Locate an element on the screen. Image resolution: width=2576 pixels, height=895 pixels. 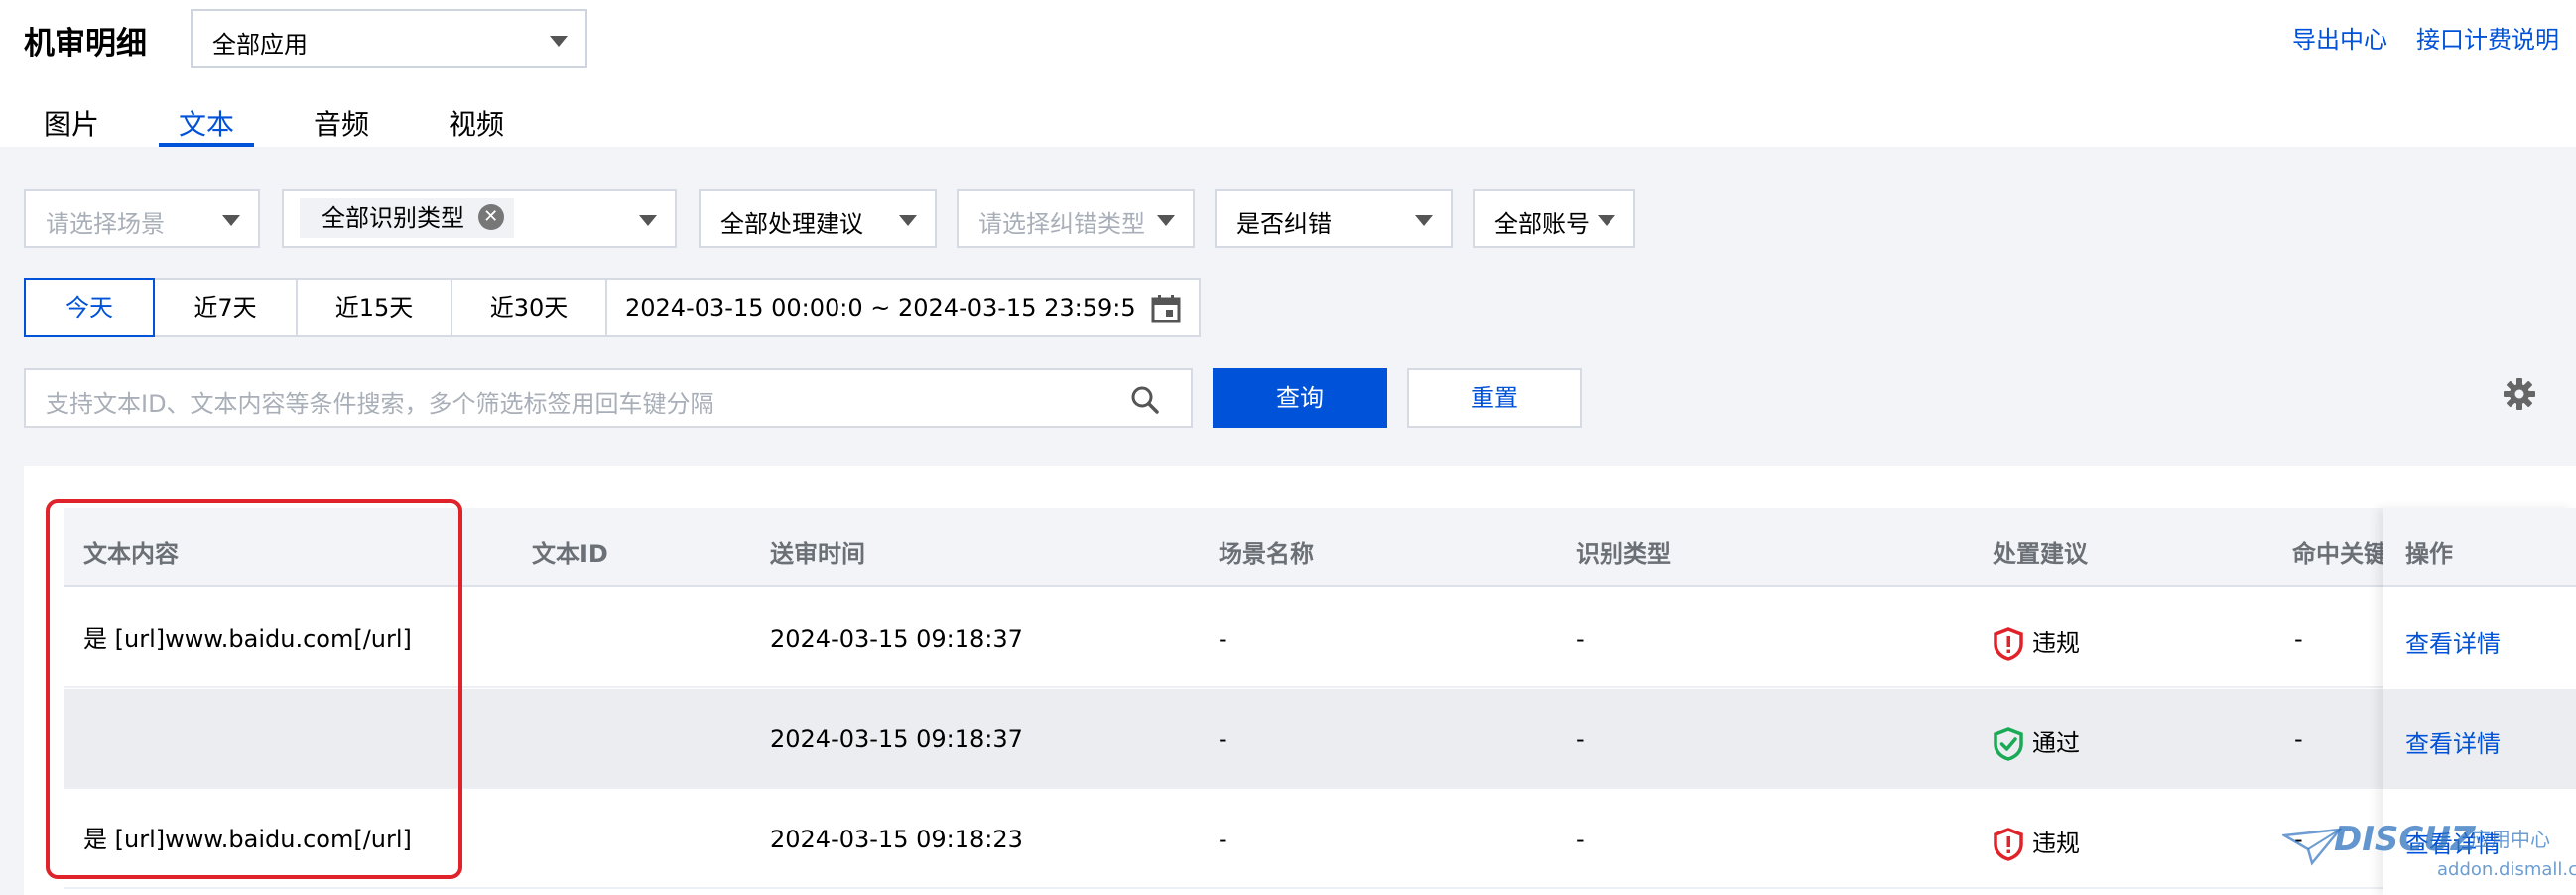
range-today: 今天 is located at coordinates (90, 307).